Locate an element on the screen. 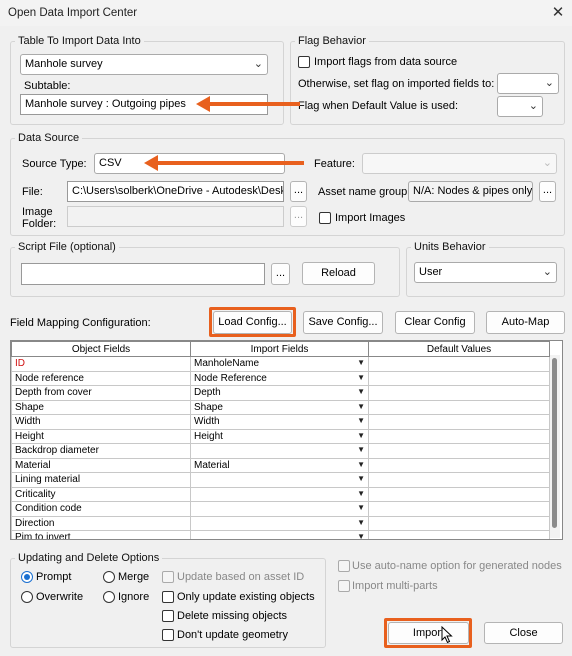 The height and width of the screenshot is (656, 572). ignore-radio is located at coordinates (109, 597).